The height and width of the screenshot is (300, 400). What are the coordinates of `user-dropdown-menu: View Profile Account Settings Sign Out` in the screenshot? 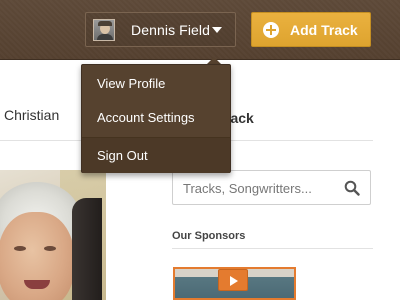 It's located at (156, 118).